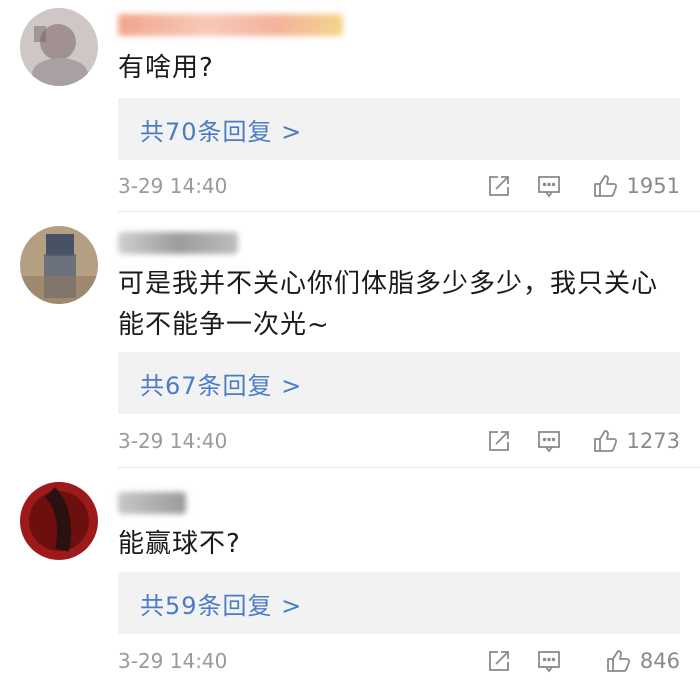  What do you see at coordinates (659, 661) in the screenshot?
I see `like-count: 846` at bounding box center [659, 661].